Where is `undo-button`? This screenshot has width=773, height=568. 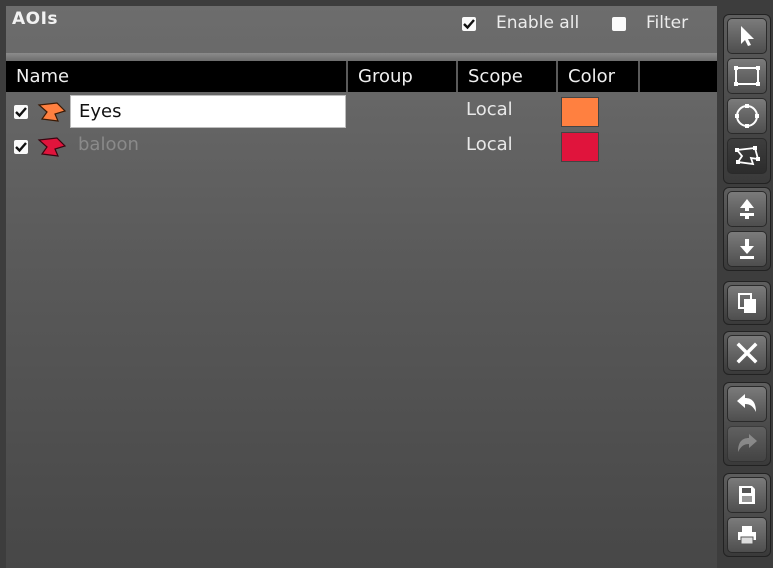
undo-button is located at coordinates (747, 404).